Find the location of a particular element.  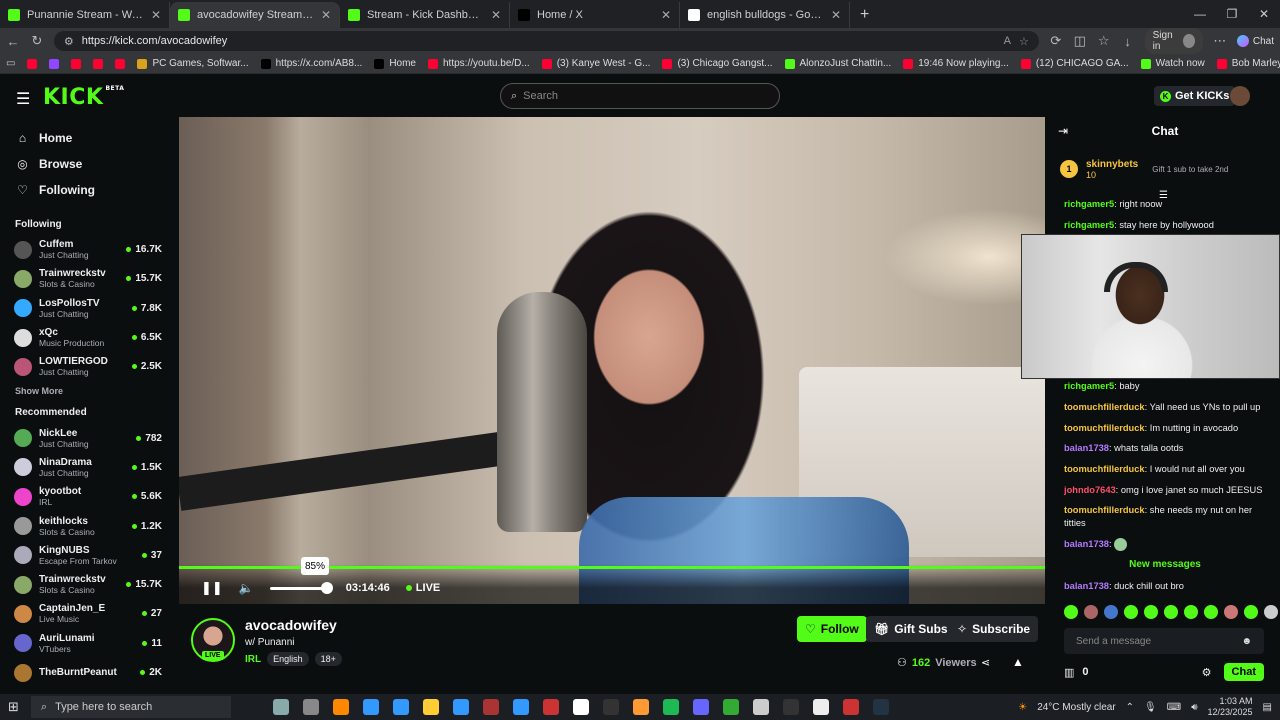

bookmark-star-icon: ☆ is located at coordinates (1024, 41).